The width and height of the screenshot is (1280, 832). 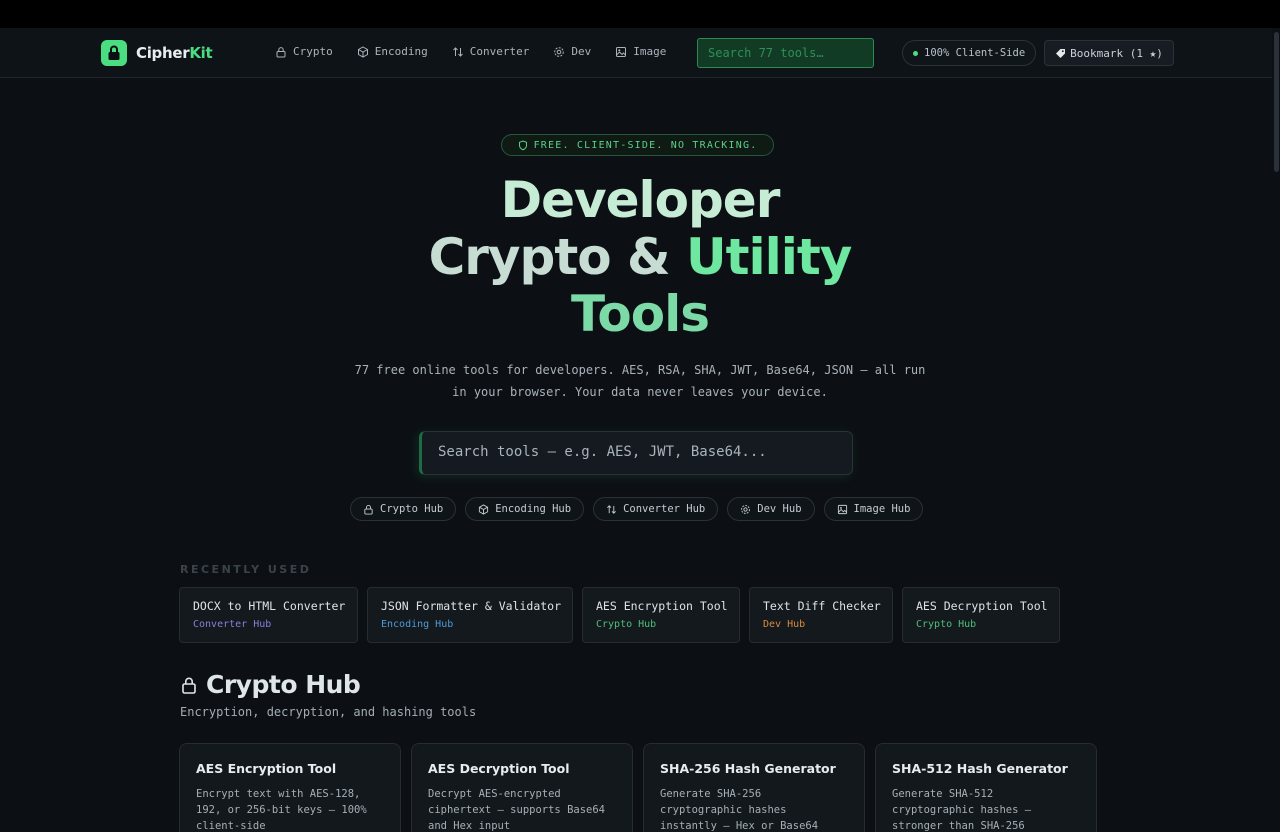 What do you see at coordinates (969, 53) in the screenshot?
I see `client-side-badge: 100% Client-Side` at bounding box center [969, 53].